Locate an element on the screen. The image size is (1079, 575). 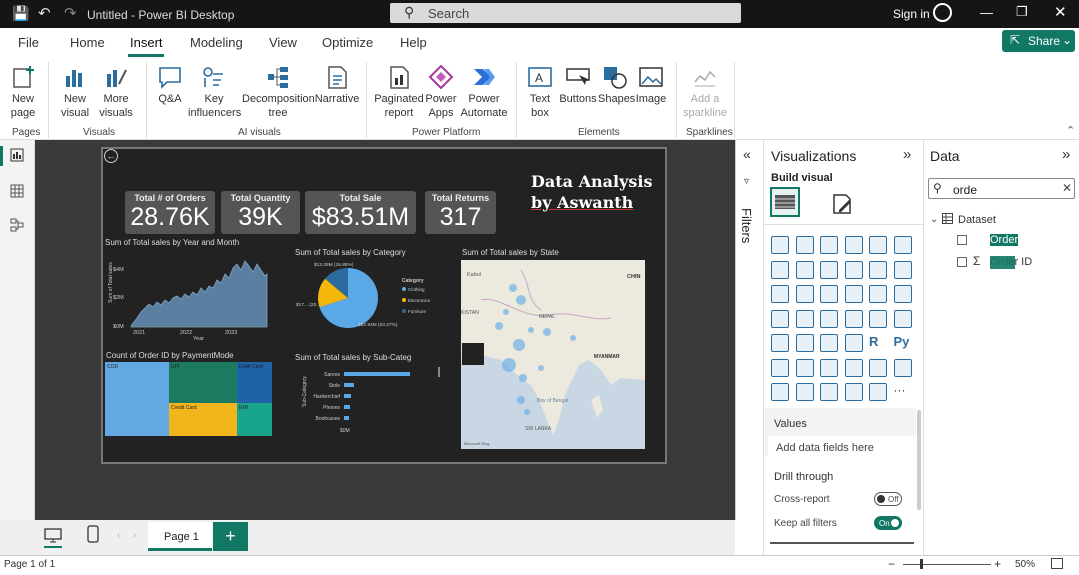
area-visual-icon is located at coordinates (804, 269).